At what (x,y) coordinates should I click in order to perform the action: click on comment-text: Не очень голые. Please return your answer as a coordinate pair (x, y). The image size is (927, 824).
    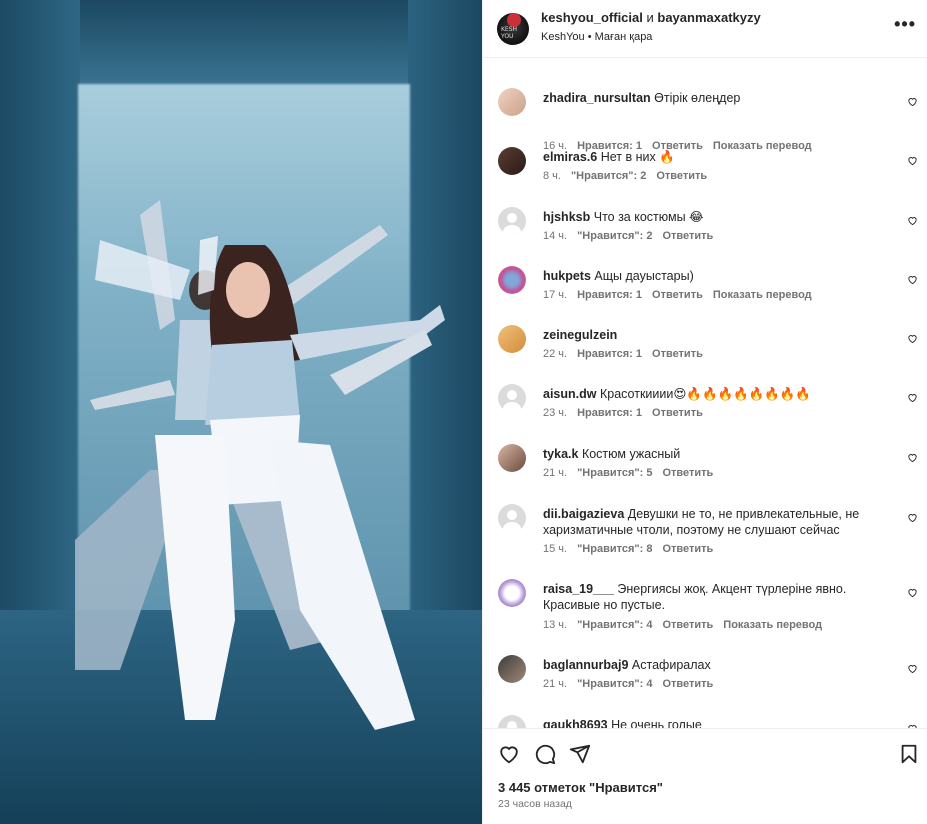
    Looking at the image, I should click on (656, 723).